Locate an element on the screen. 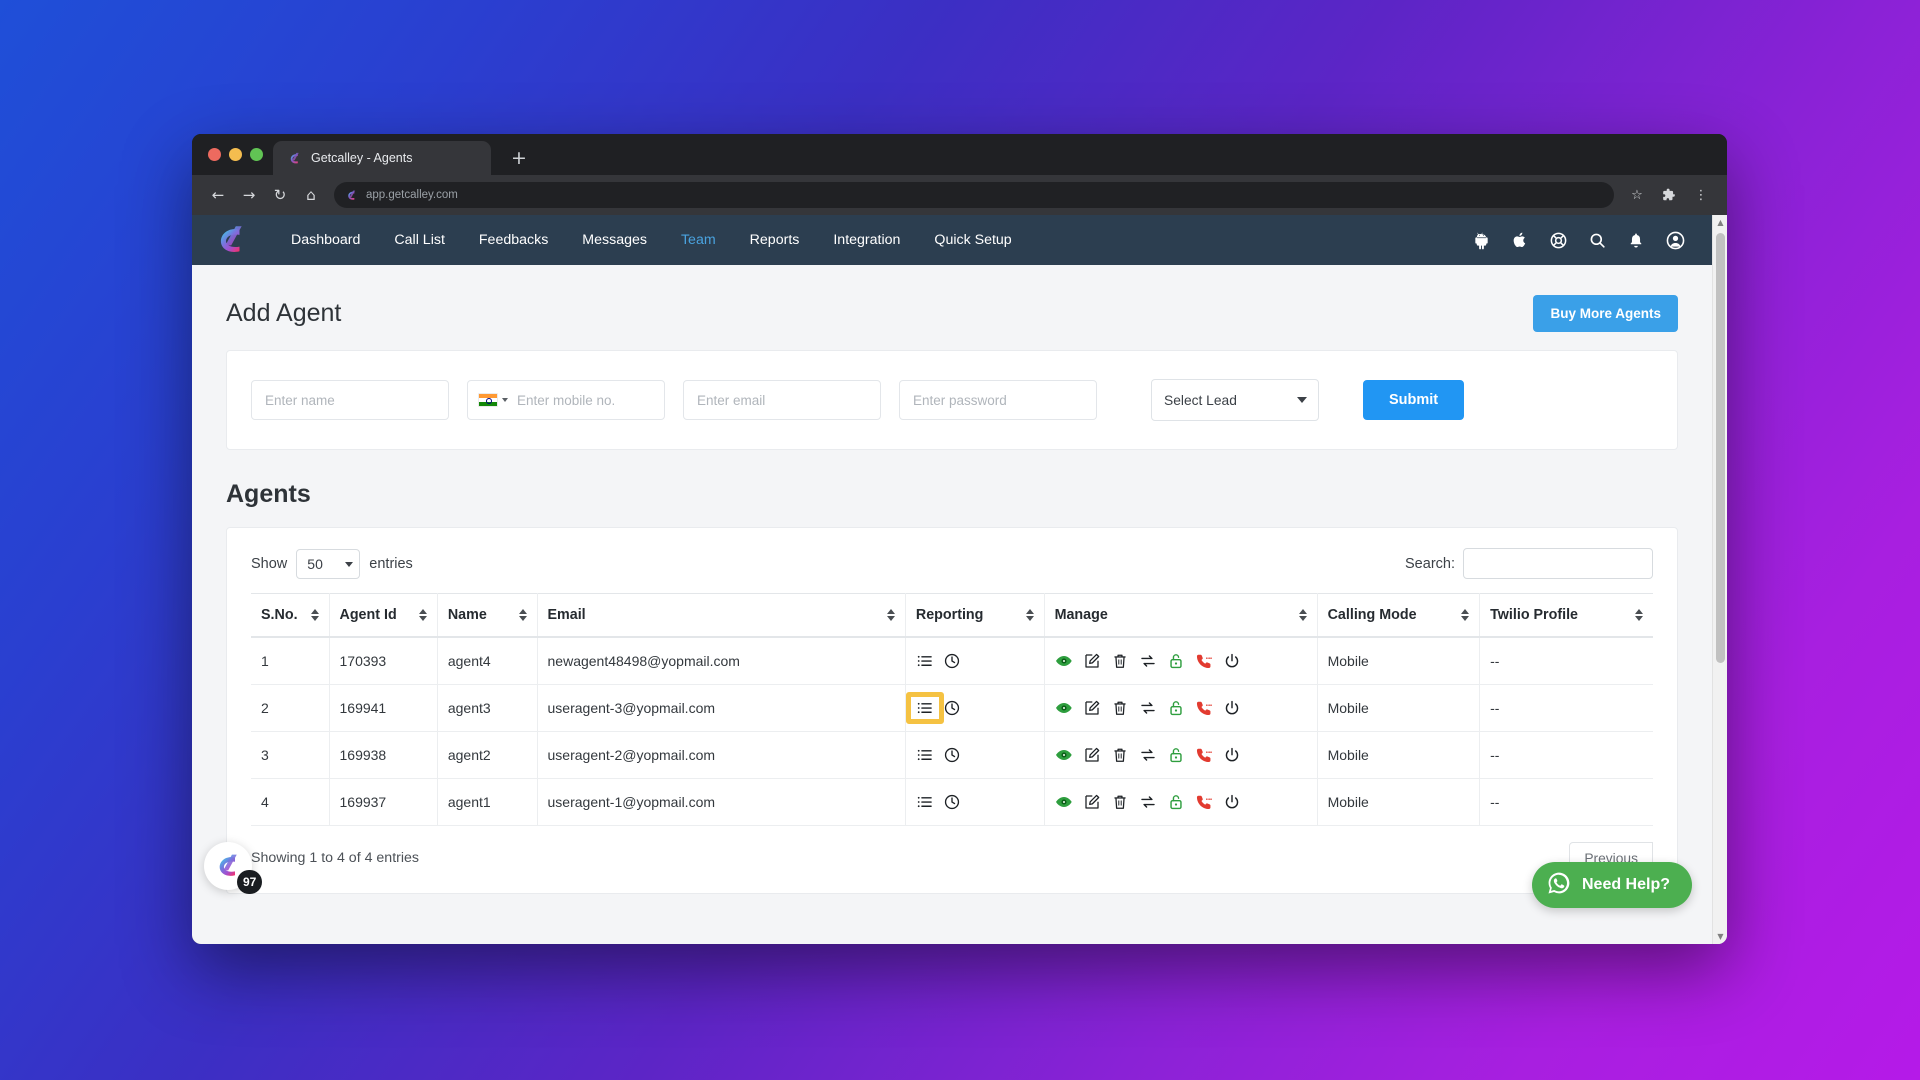  browser-toolbar: ← → ↻ ⌂ app.getcalley.com ☆ ⋮ is located at coordinates (959, 195).